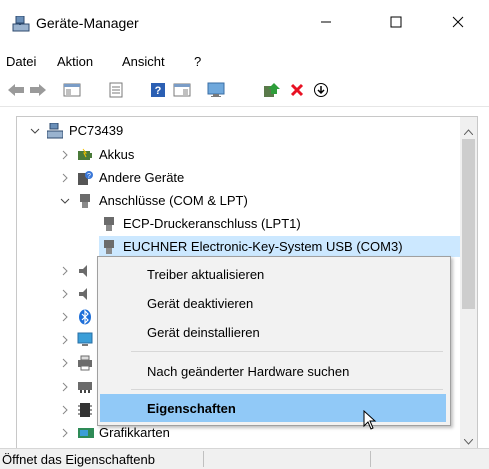  Describe the element at coordinates (297, 91) in the screenshot. I see `uninstall-button` at that location.